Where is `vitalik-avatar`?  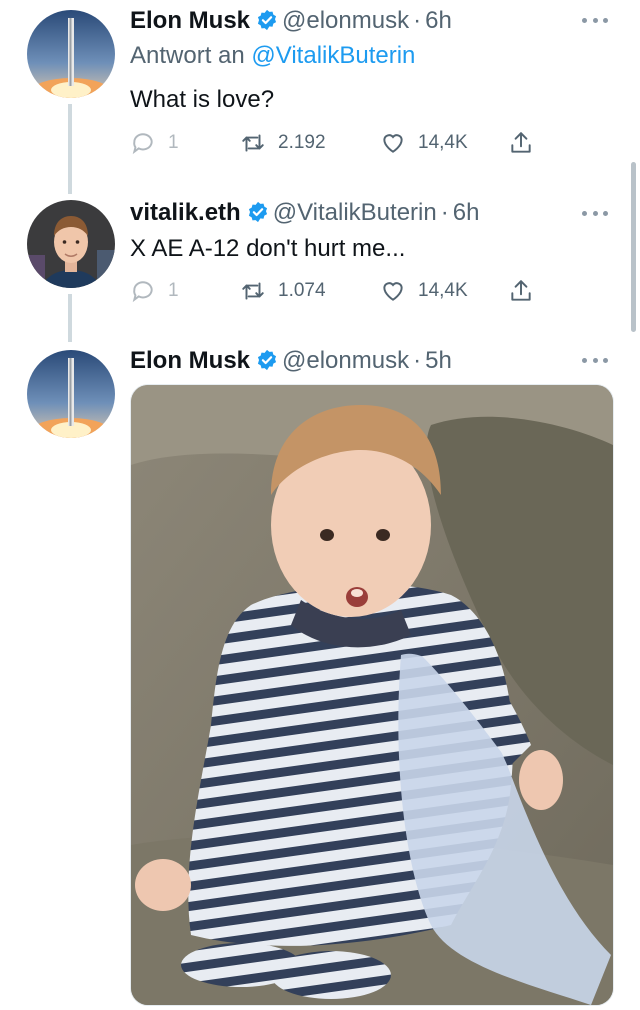 vitalik-avatar is located at coordinates (71, 244).